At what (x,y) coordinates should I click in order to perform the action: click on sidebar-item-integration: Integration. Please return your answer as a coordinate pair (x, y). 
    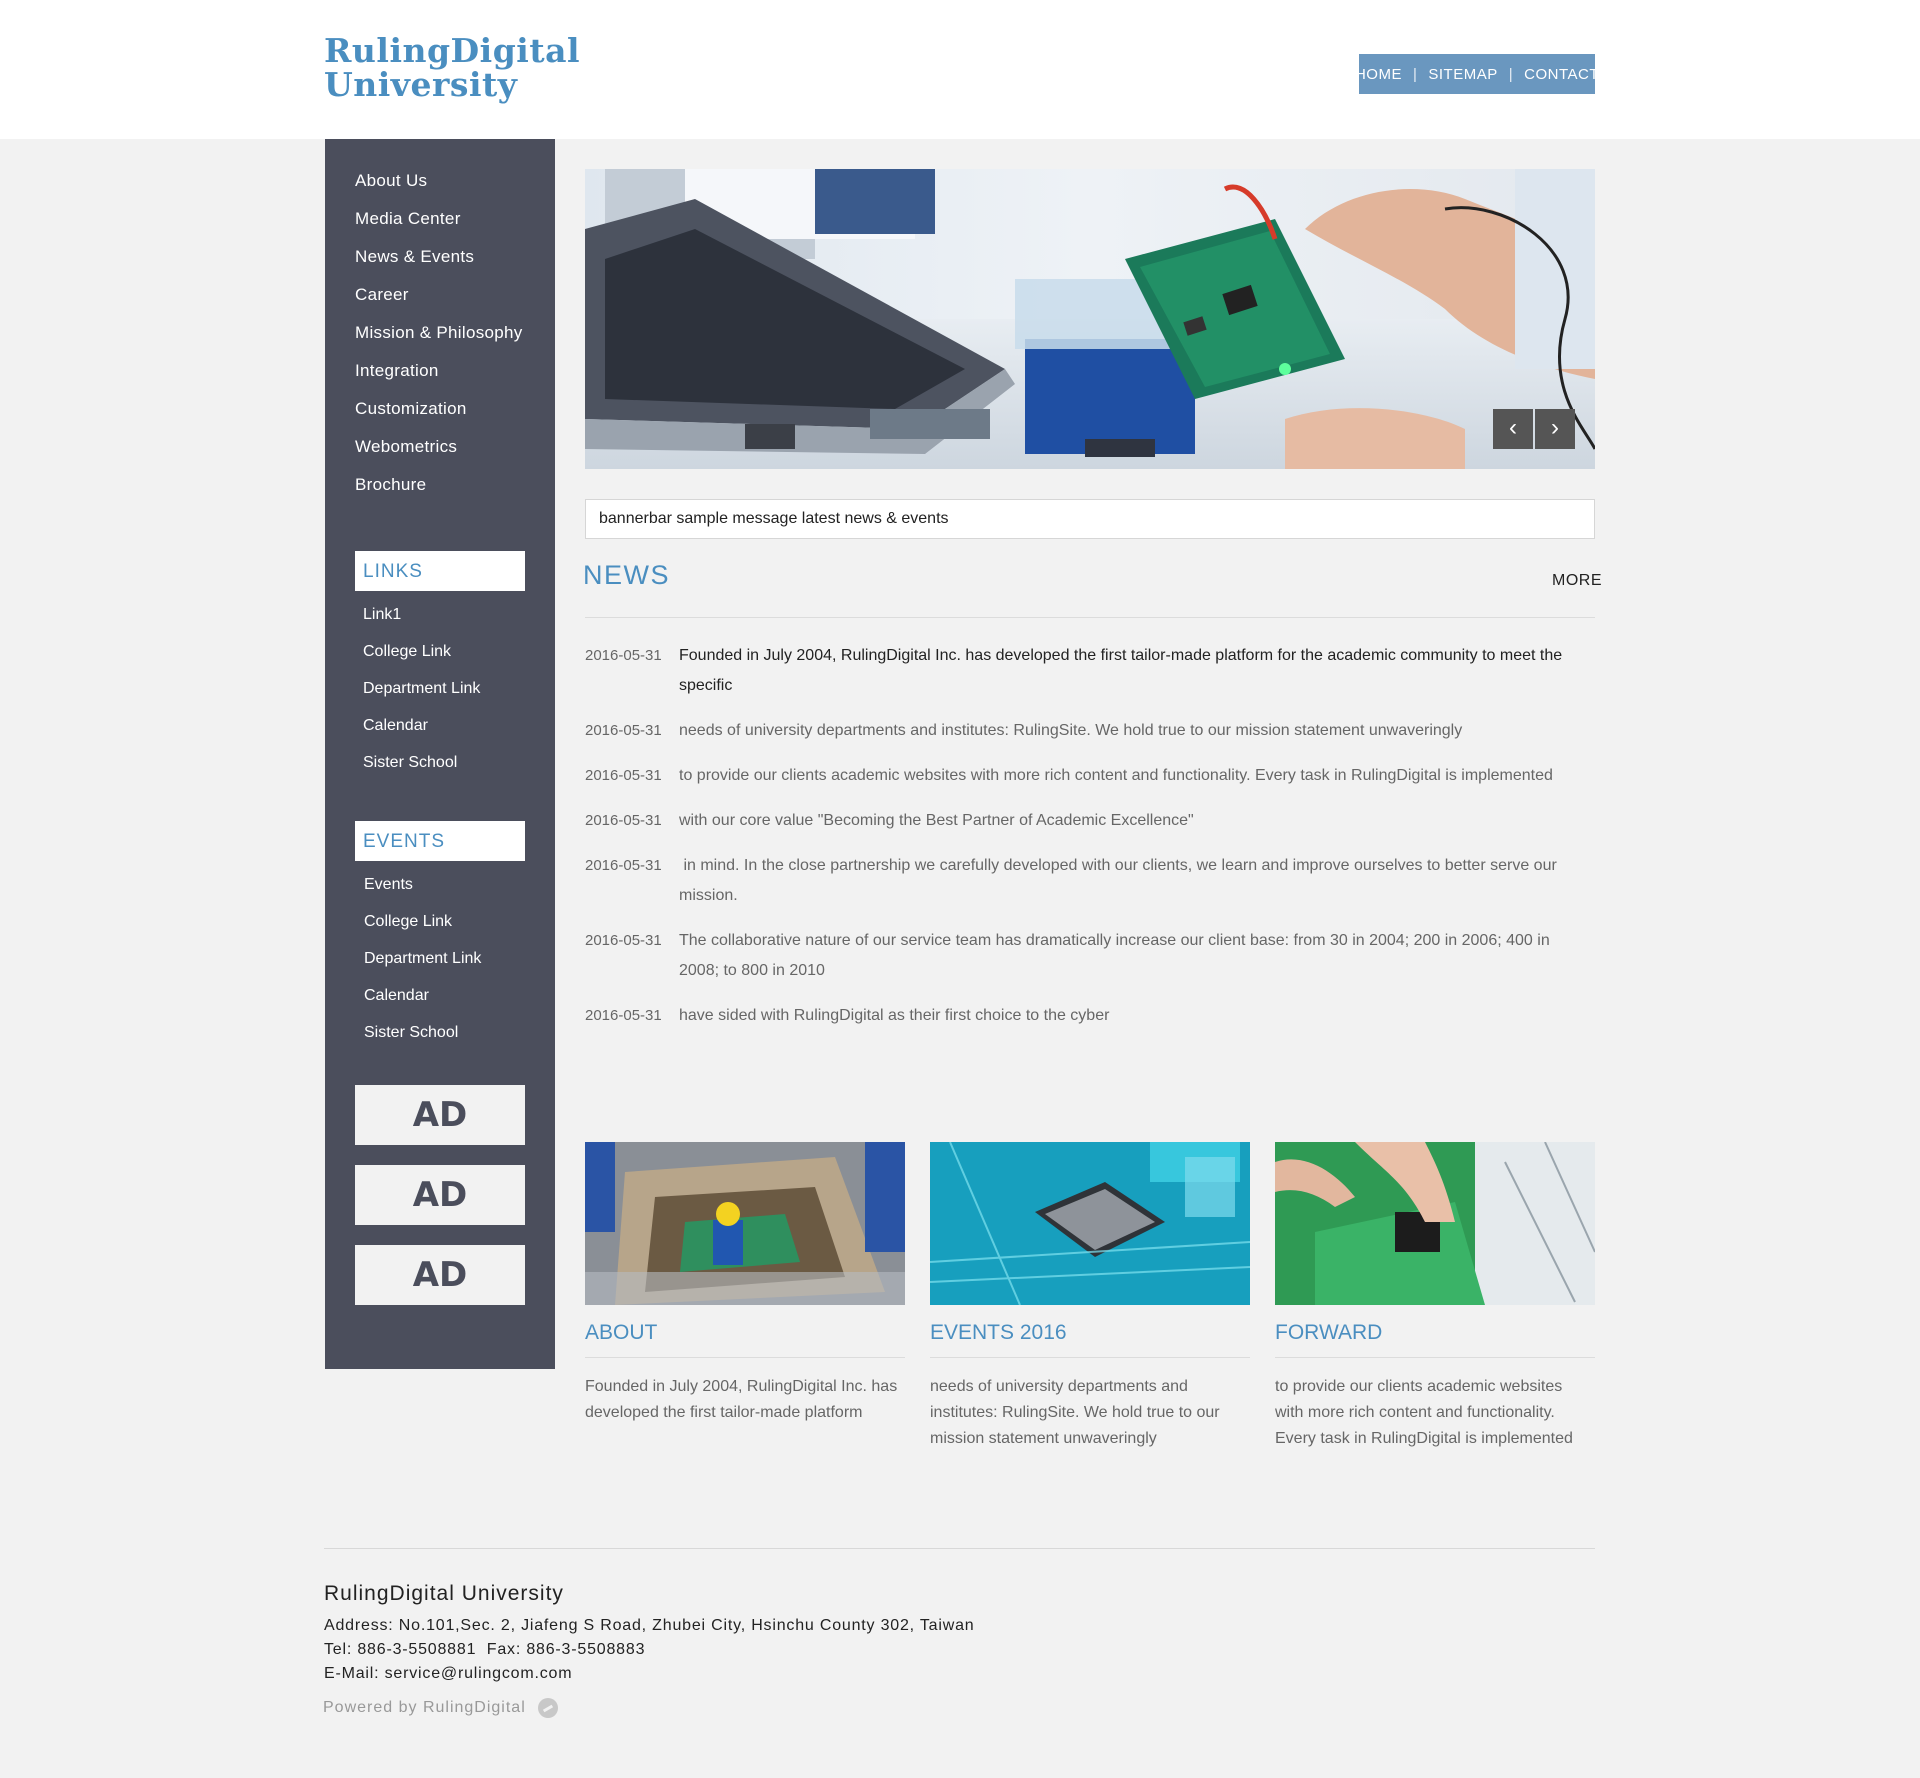
    Looking at the image, I should click on (397, 370).